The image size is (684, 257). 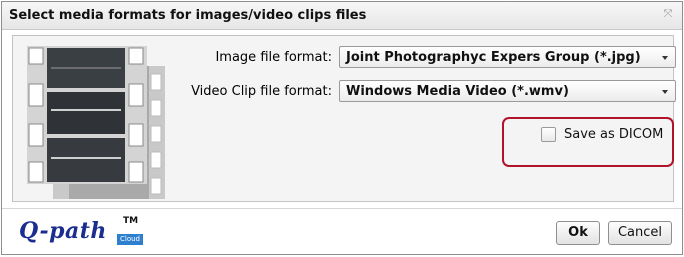 I want to click on dicom-highlight-frame, so click(x=588, y=142).